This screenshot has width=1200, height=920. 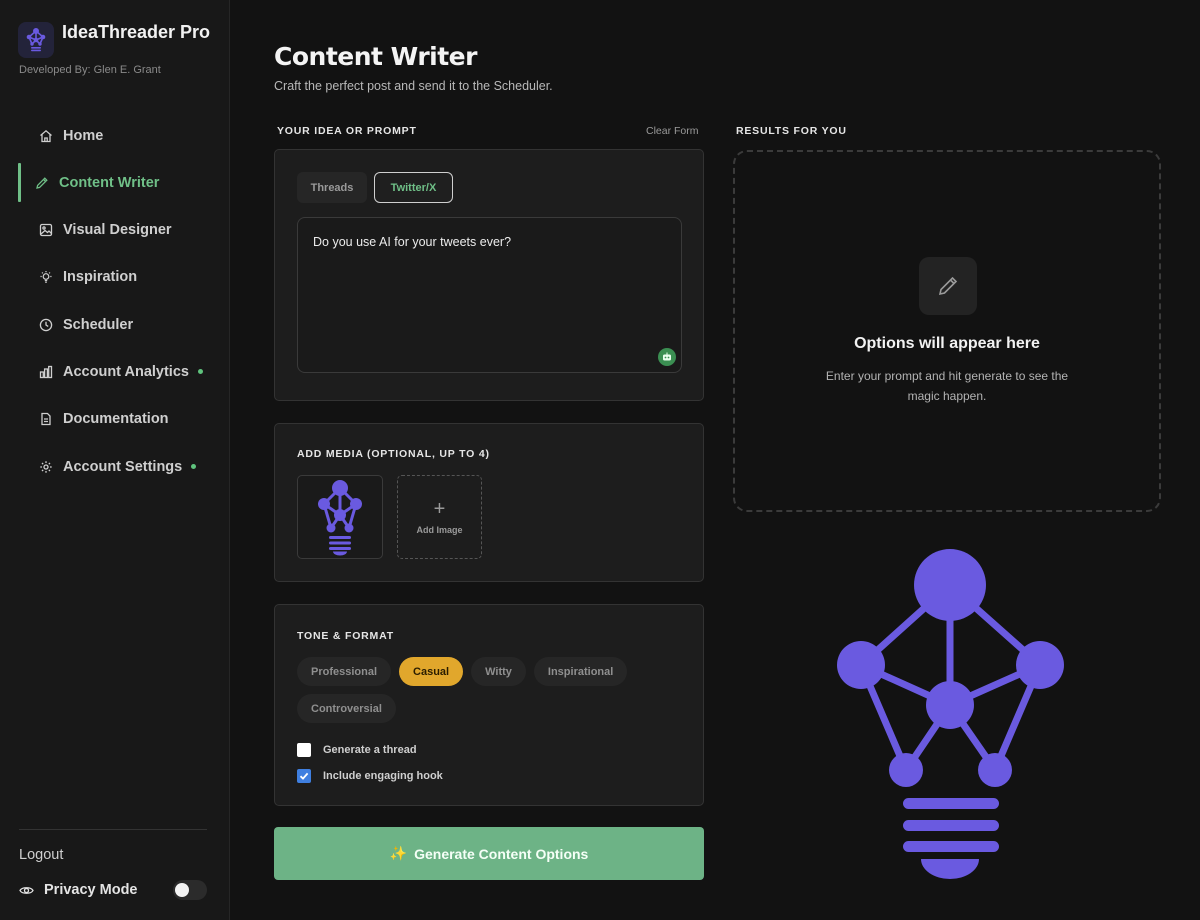 I want to click on page-title: Content Writer, so click(x=375, y=56).